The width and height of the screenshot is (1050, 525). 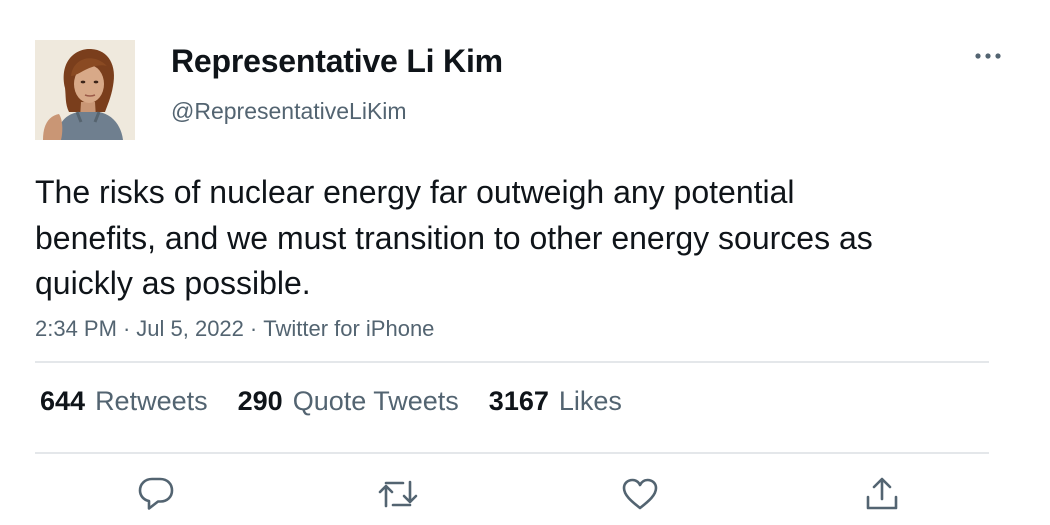 I want to click on heart-icon, so click(x=640, y=494).